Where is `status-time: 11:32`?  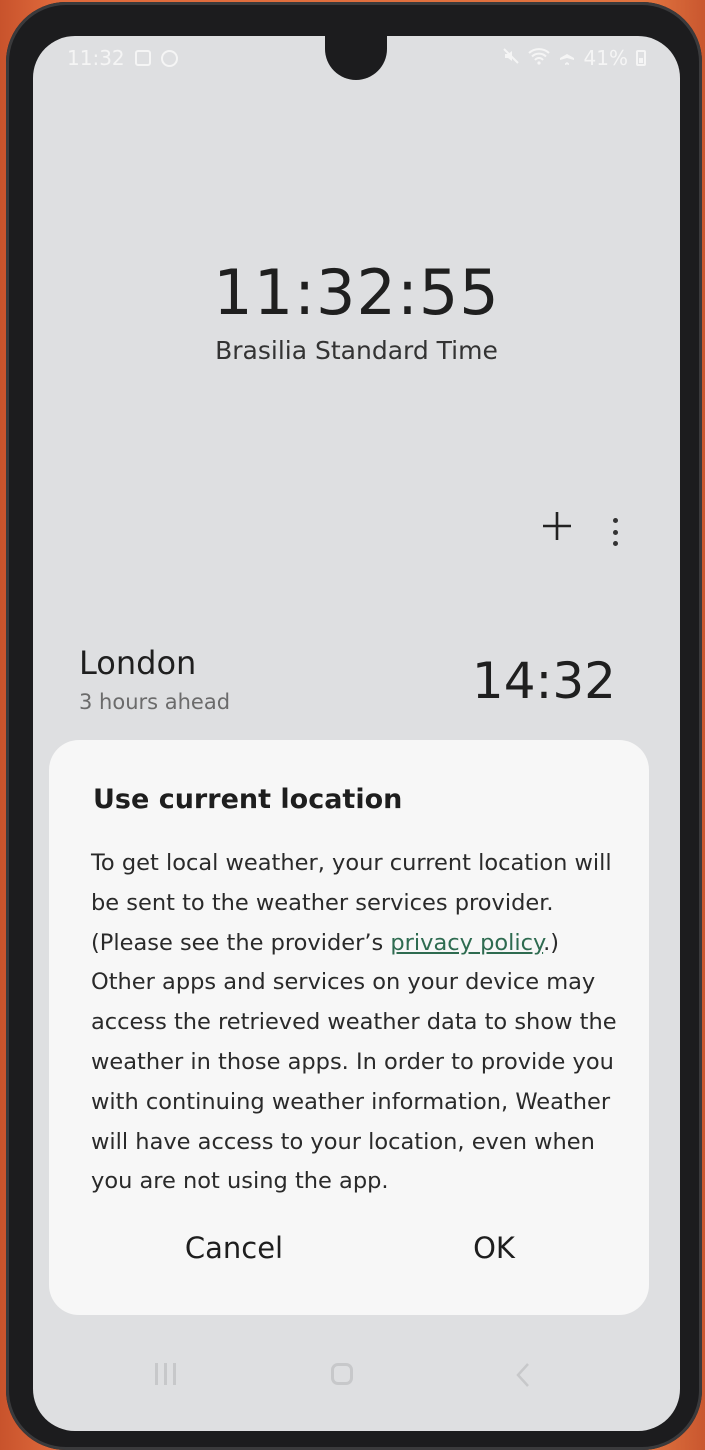 status-time: 11:32 is located at coordinates (96, 58).